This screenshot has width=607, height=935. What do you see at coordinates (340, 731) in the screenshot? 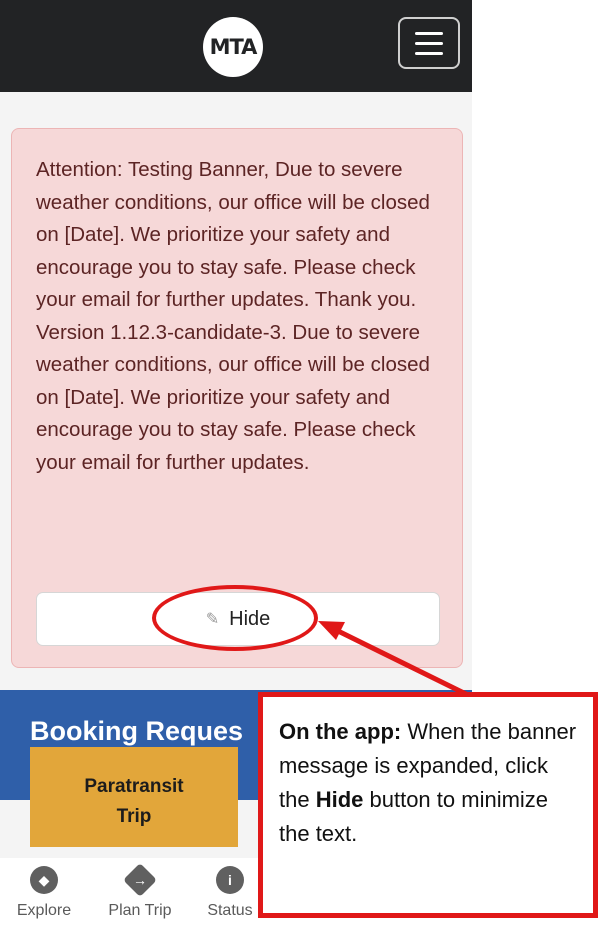
I see `callout-lead: On the app:` at bounding box center [340, 731].